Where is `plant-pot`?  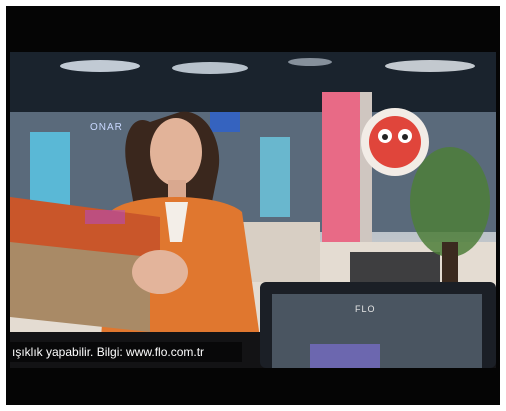
plant-pot is located at coordinates (450, 262).